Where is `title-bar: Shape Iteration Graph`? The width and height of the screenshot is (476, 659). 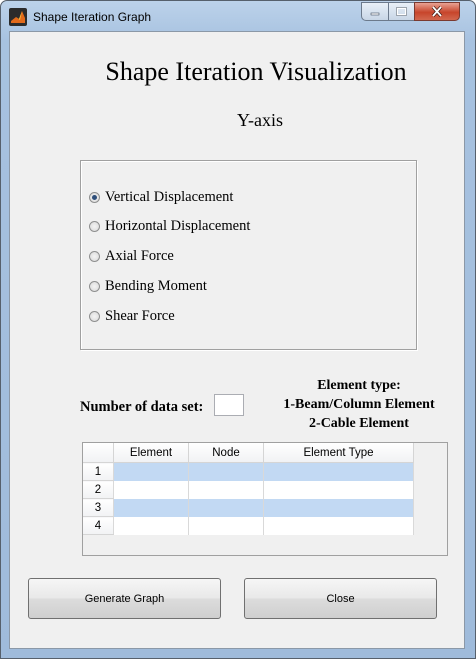
title-bar: Shape Iteration Graph is located at coordinates (238, 18).